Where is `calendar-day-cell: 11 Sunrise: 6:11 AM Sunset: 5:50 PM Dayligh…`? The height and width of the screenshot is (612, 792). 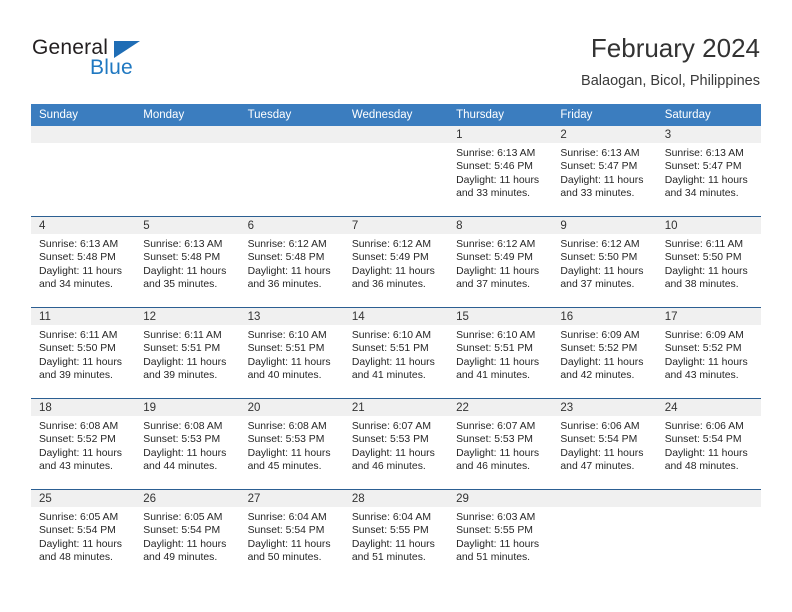
calendar-day-cell: 11 Sunrise: 6:11 AM Sunset: 5:50 PM Dayligh… is located at coordinates (83, 353).